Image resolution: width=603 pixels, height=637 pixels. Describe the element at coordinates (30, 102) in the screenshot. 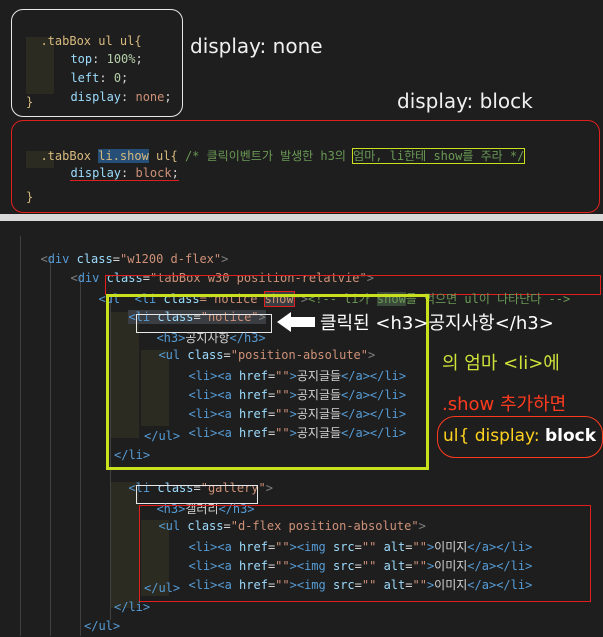

I see `css-rule-line-5: }` at that location.